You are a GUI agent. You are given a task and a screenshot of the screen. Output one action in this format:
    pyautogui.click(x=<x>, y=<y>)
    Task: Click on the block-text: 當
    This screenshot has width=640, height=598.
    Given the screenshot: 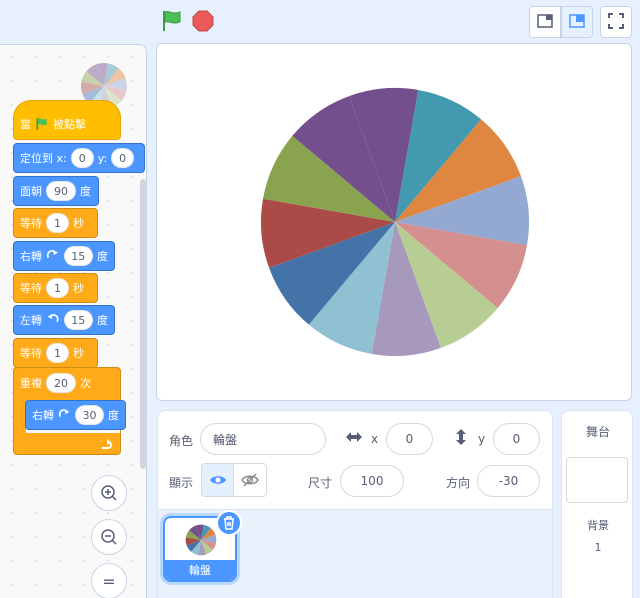 What is the action you would take?
    pyautogui.click(x=25, y=124)
    